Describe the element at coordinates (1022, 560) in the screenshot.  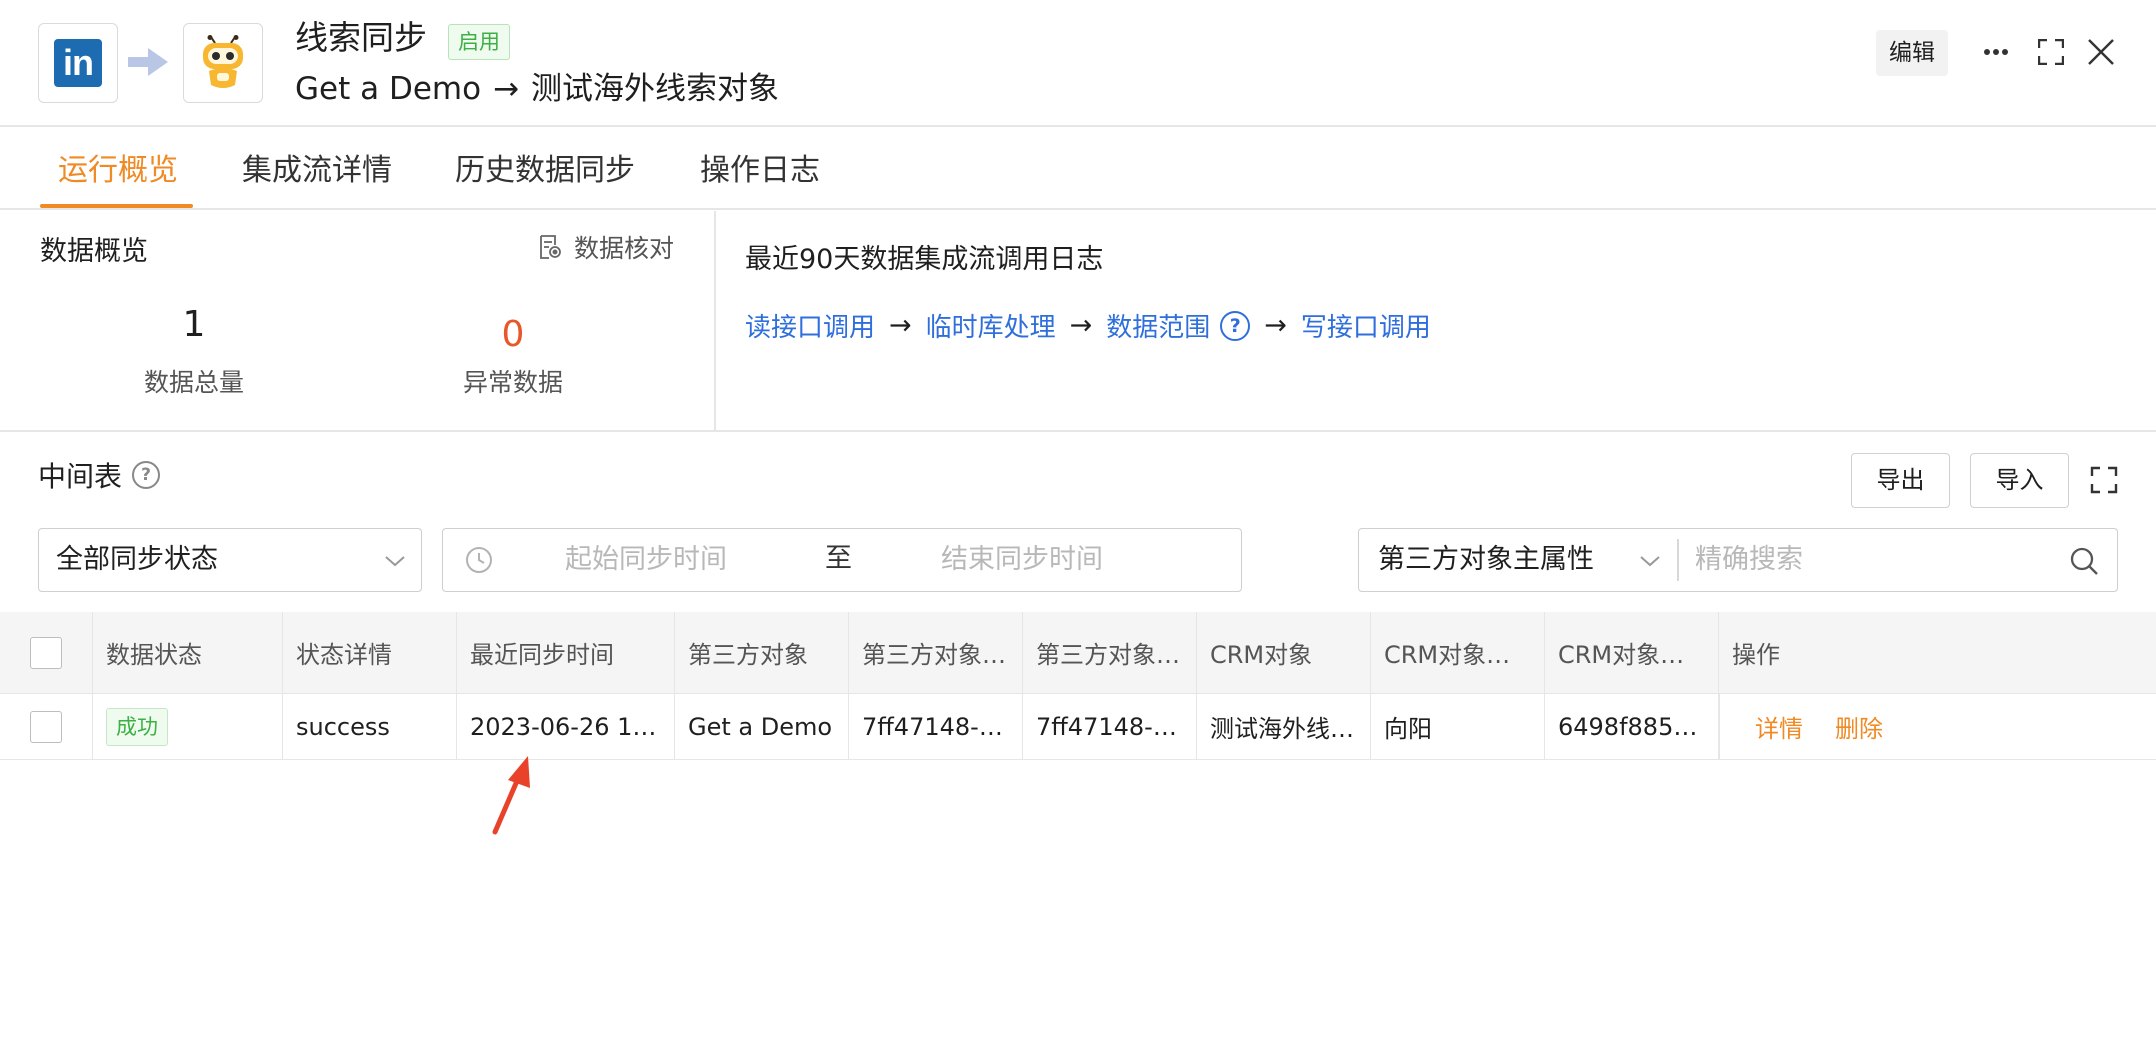
I see `end-time-input: 结束同步时间` at that location.